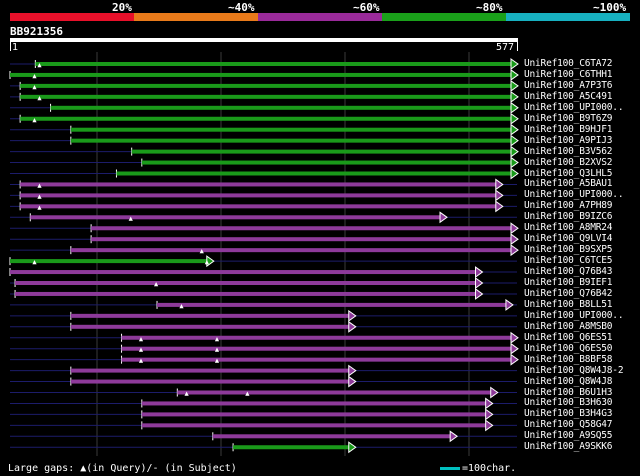  What do you see at coordinates (574, 370) in the screenshot?
I see `hit-label: UniRef100_Q8W4J8-2` at bounding box center [574, 370].